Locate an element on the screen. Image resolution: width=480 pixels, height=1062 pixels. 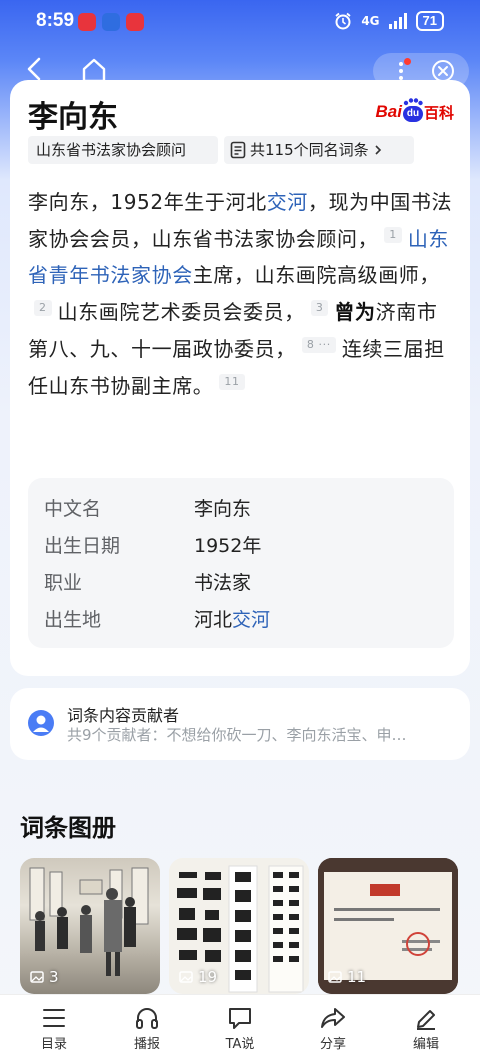
bottom-toolbar: 目录 播报 TA说 分享 编辑 is located at coordinates (240, 1028).